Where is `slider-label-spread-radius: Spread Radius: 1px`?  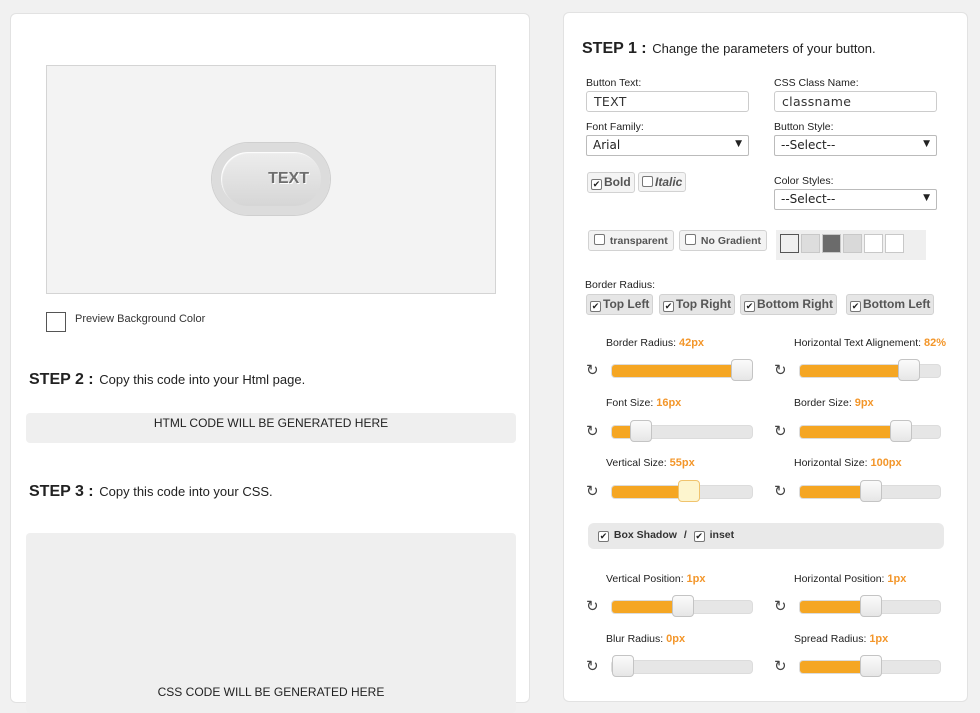 slider-label-spread-radius: Spread Radius: 1px is located at coordinates (841, 639).